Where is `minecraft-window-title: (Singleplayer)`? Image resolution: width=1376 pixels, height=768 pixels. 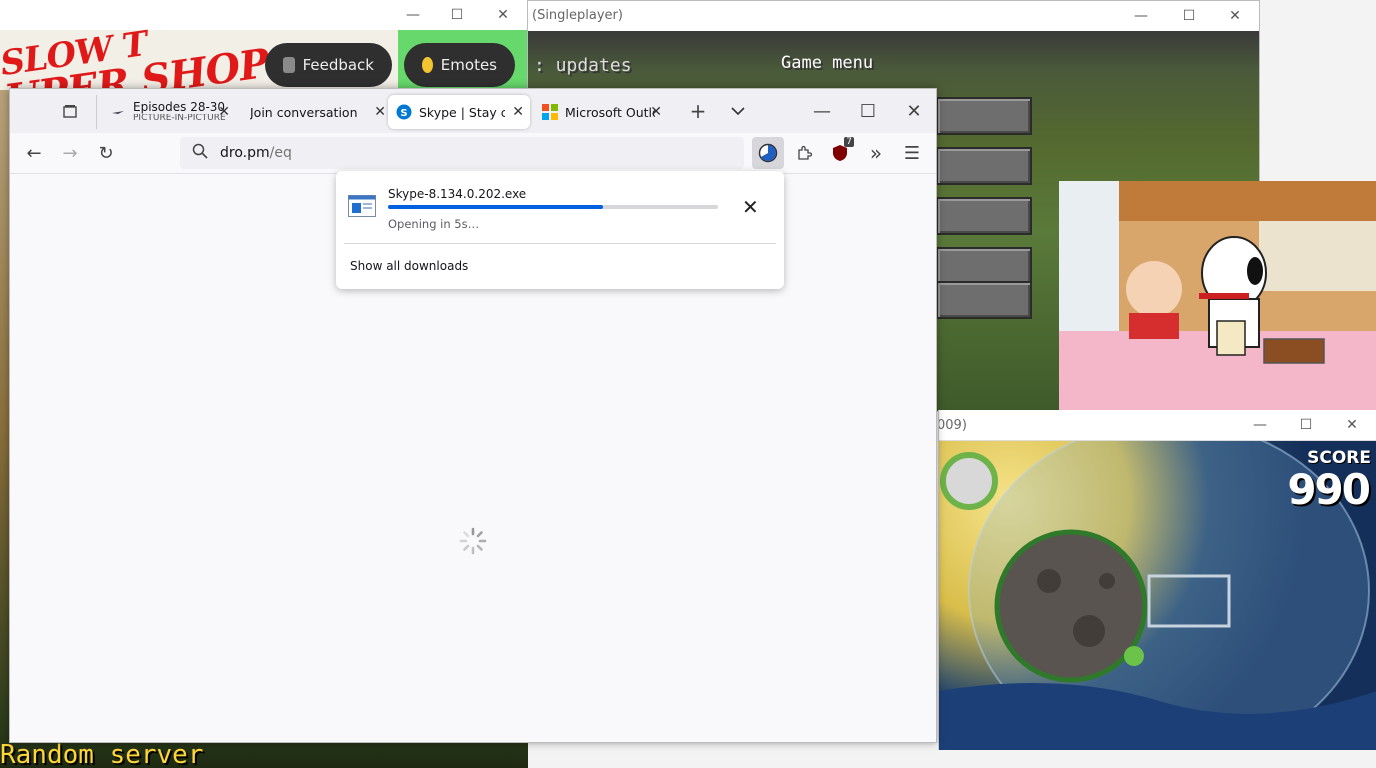 minecraft-window-title: (Singleplayer) is located at coordinates (577, 15).